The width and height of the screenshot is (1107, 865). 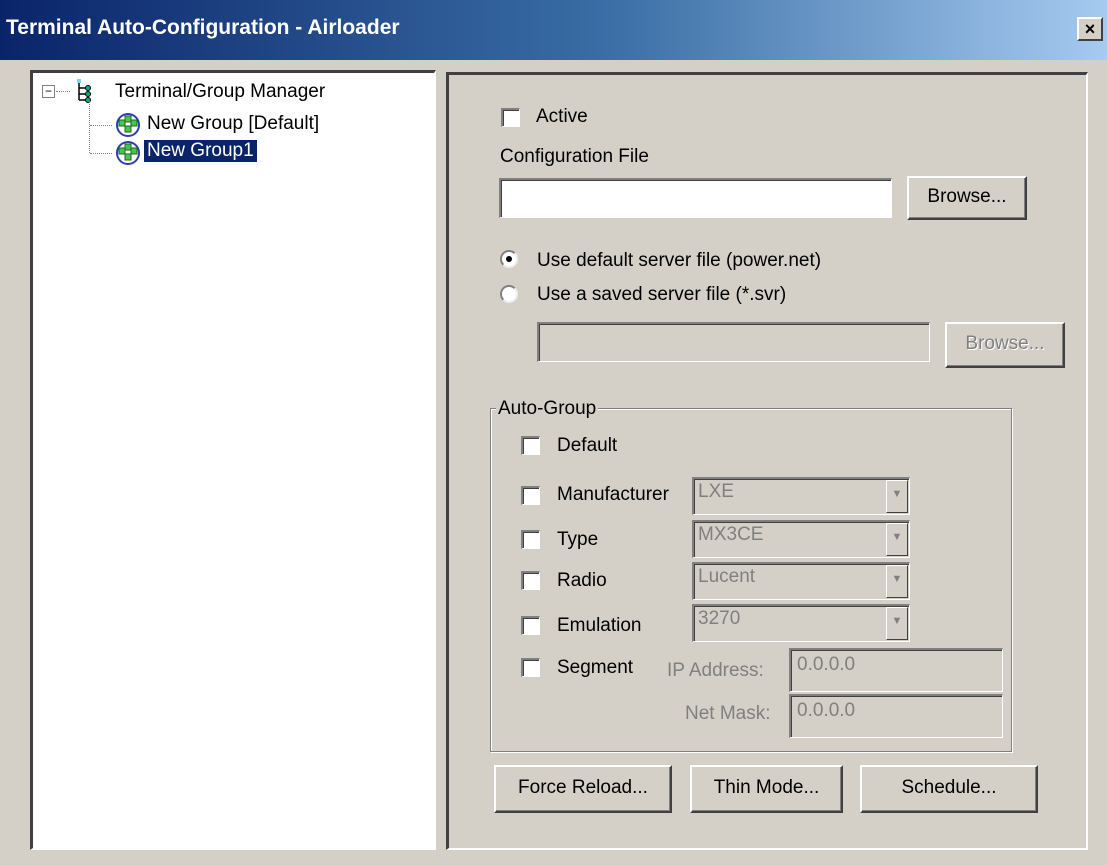 I want to click on default-server-radio, so click(x=509, y=259).